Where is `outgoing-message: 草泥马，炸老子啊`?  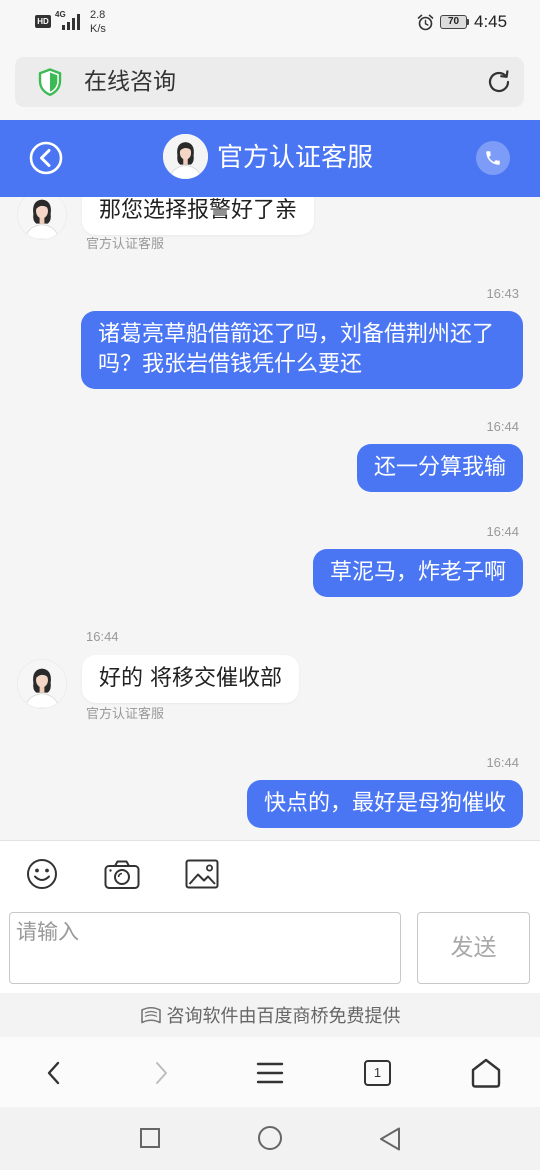
outgoing-message: 草泥马，炸老子啊 is located at coordinates (417, 573).